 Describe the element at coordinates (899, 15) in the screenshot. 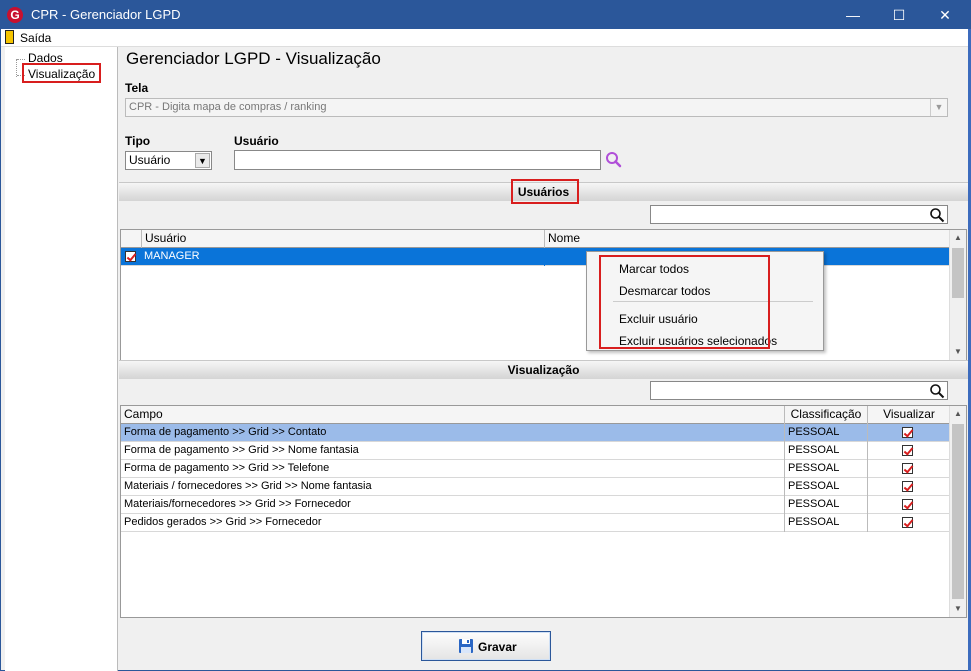

I see `maximize-button: ☐` at that location.